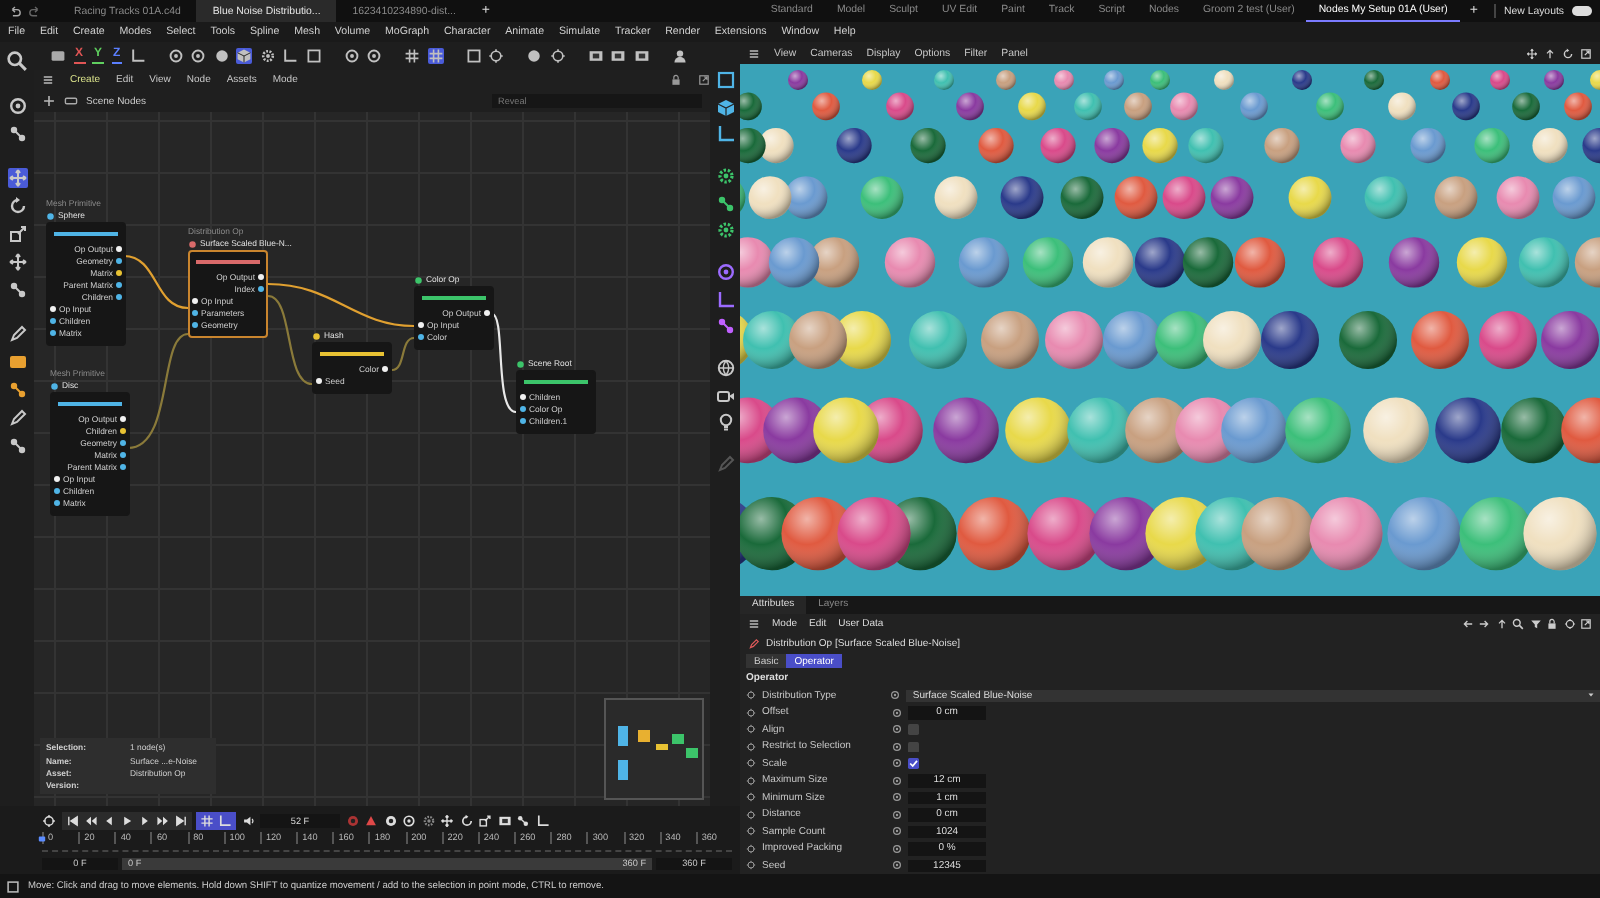 This screenshot has height=898, width=1600. What do you see at coordinates (221, 56) in the screenshot?
I see `sphere-icon` at bounding box center [221, 56].